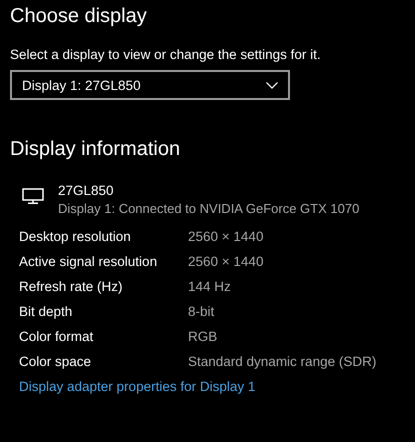 The height and width of the screenshot is (442, 415). What do you see at coordinates (46, 312) in the screenshot?
I see `property-label: Bit depth` at bounding box center [46, 312].